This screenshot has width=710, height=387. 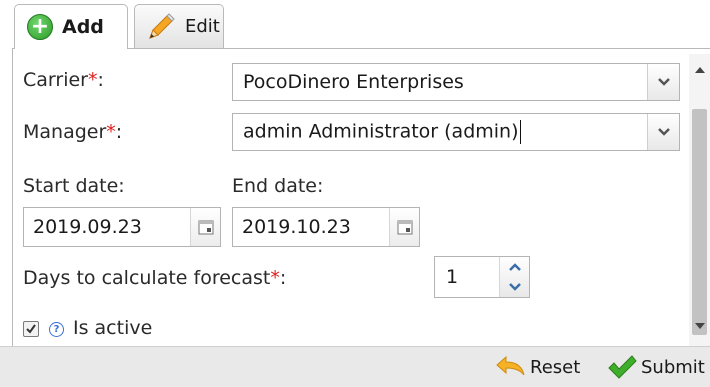 I want to click on triangle-down-icon, so click(x=699, y=326).